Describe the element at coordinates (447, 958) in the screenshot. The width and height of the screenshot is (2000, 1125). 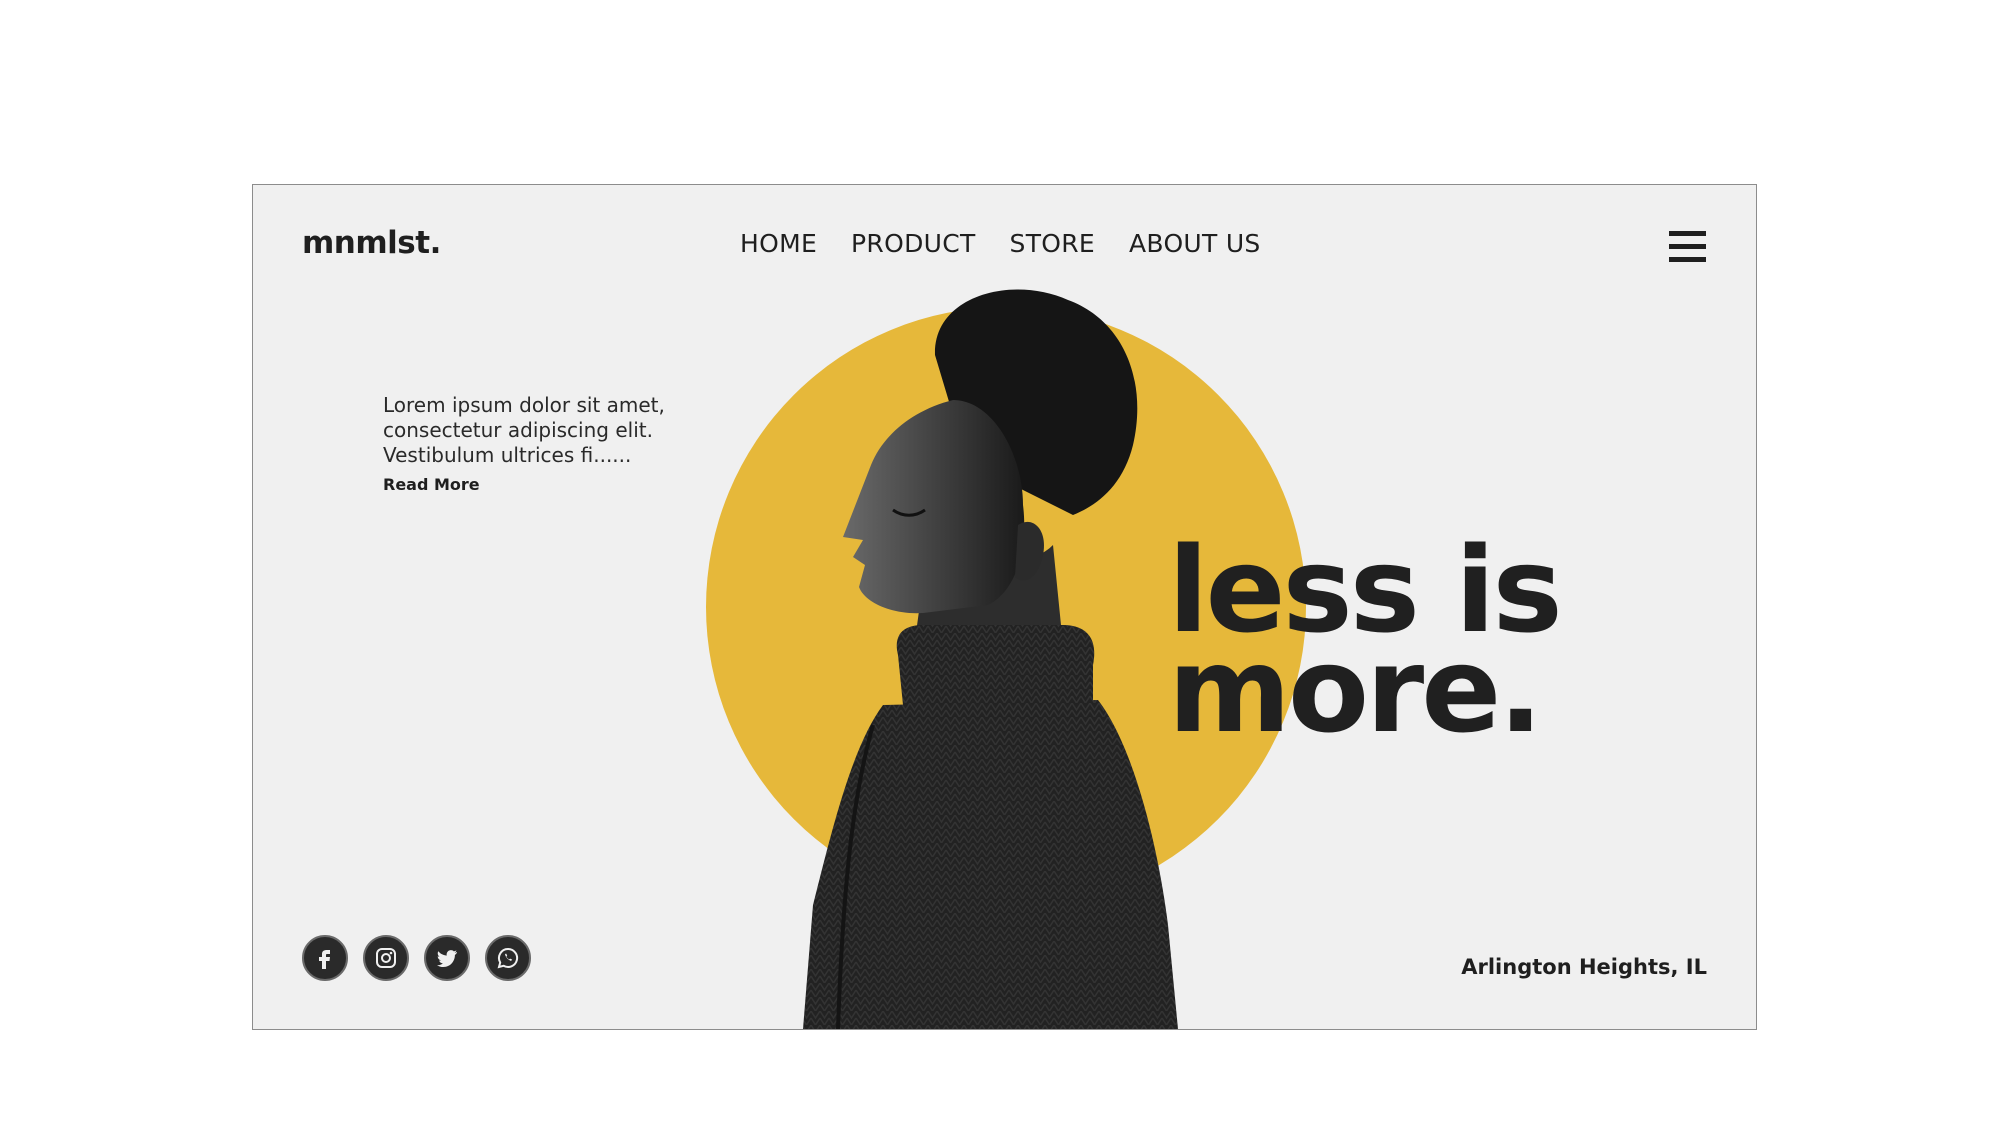
I see `twitter-icon` at that location.